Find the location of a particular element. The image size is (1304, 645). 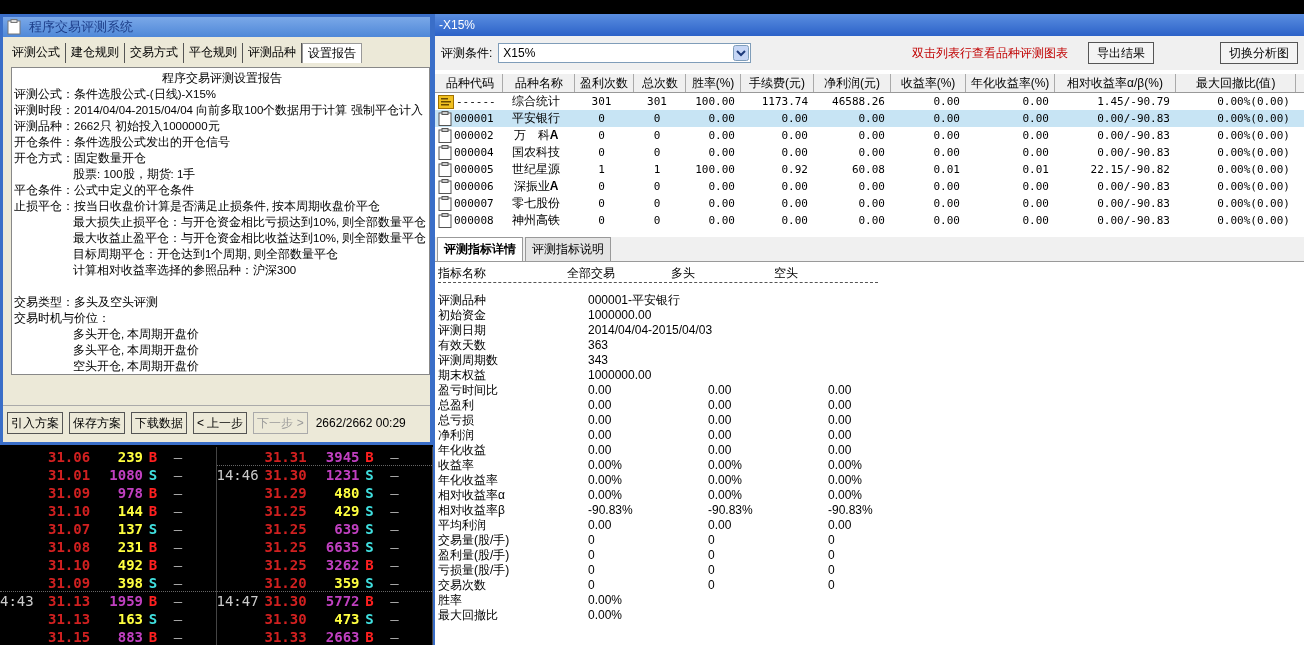

report-text: 多头开仓, 本周期开盘价 is located at coordinates (136, 334).